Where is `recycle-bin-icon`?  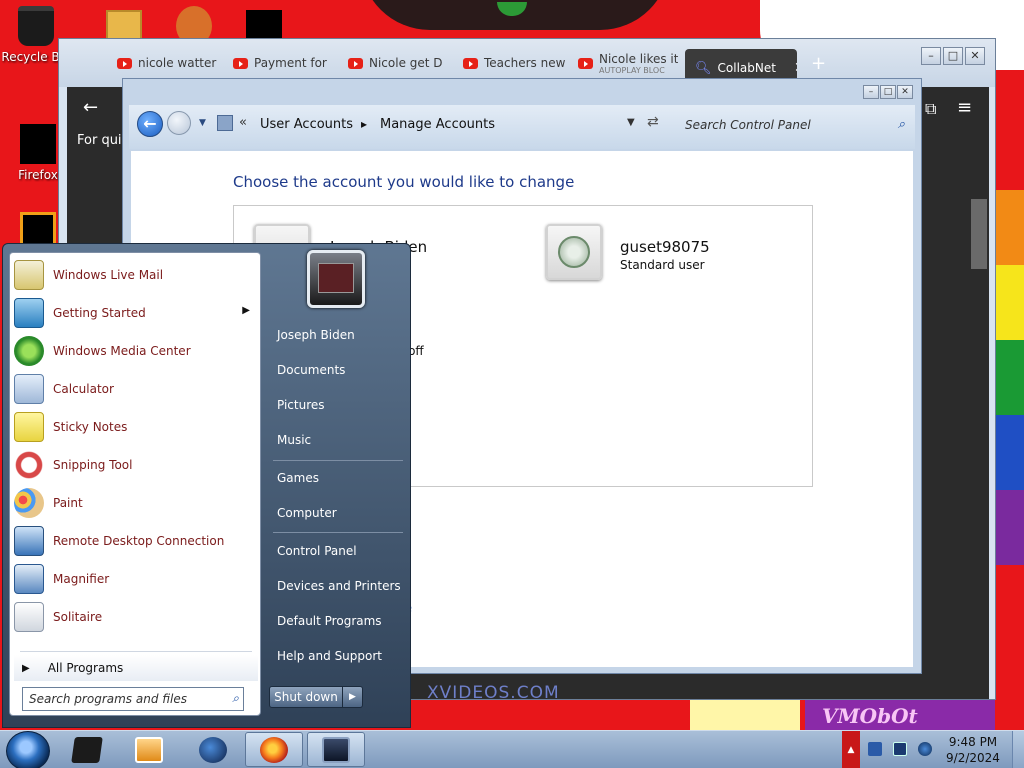
recycle-bin-icon is located at coordinates (36, 26).